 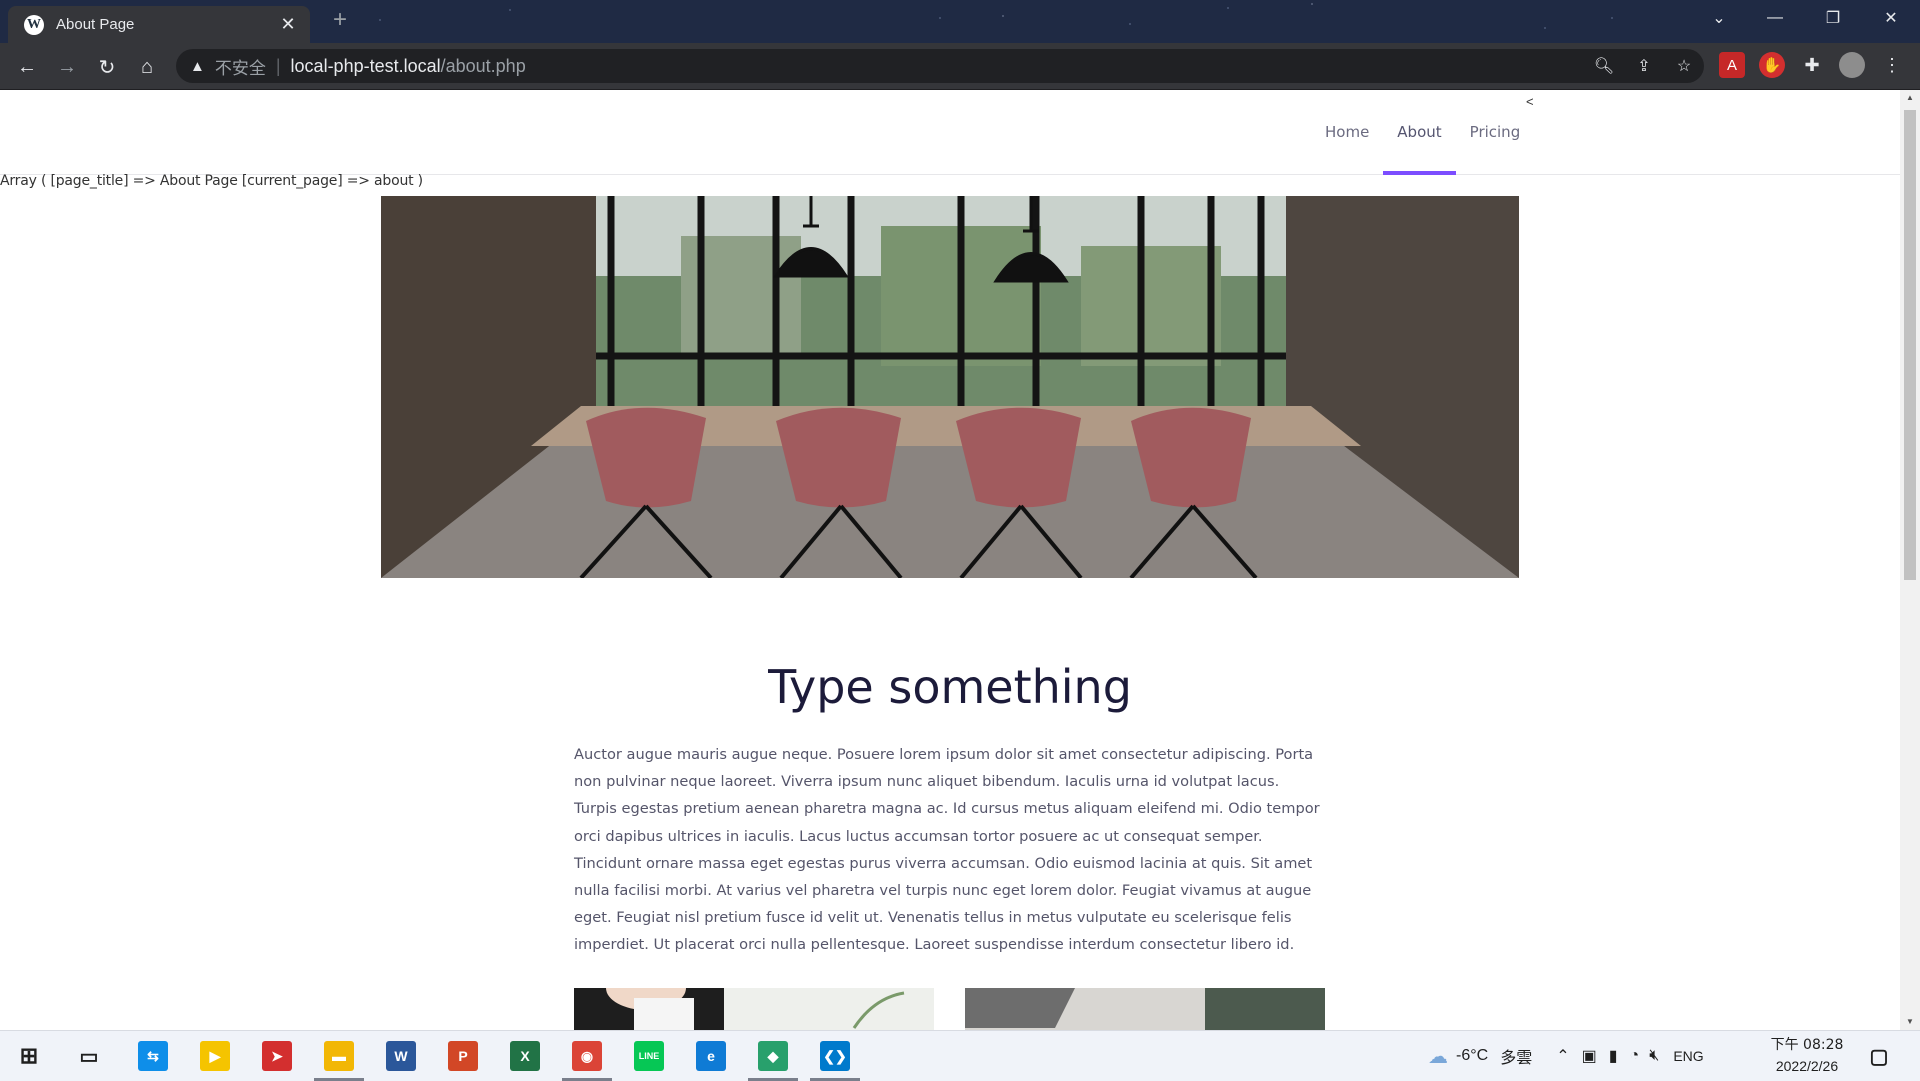 What do you see at coordinates (1910, 98) in the screenshot?
I see `scroll-up-arrow-icon: ▲` at bounding box center [1910, 98].